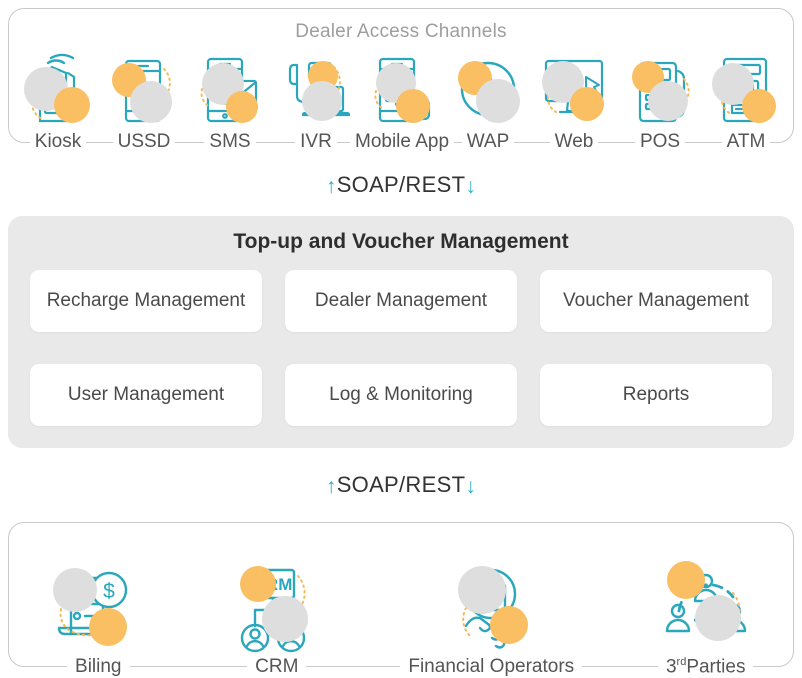  I want to click on channel-label: ATM, so click(746, 142).